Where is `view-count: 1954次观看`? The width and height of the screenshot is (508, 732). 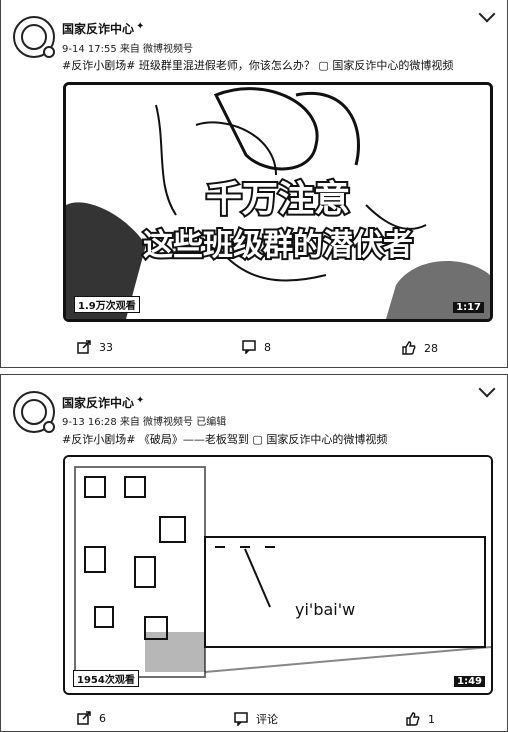
view-count: 1954次观看 is located at coordinates (106, 678).